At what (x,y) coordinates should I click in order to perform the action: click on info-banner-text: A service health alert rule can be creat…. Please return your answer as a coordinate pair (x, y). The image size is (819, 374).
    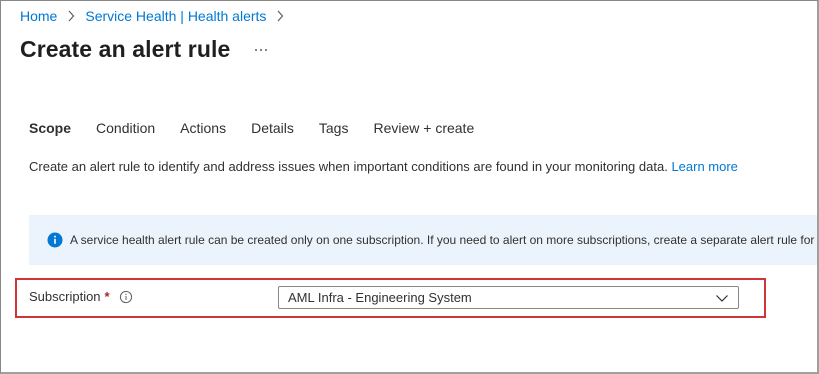
    Looking at the image, I should click on (444, 240).